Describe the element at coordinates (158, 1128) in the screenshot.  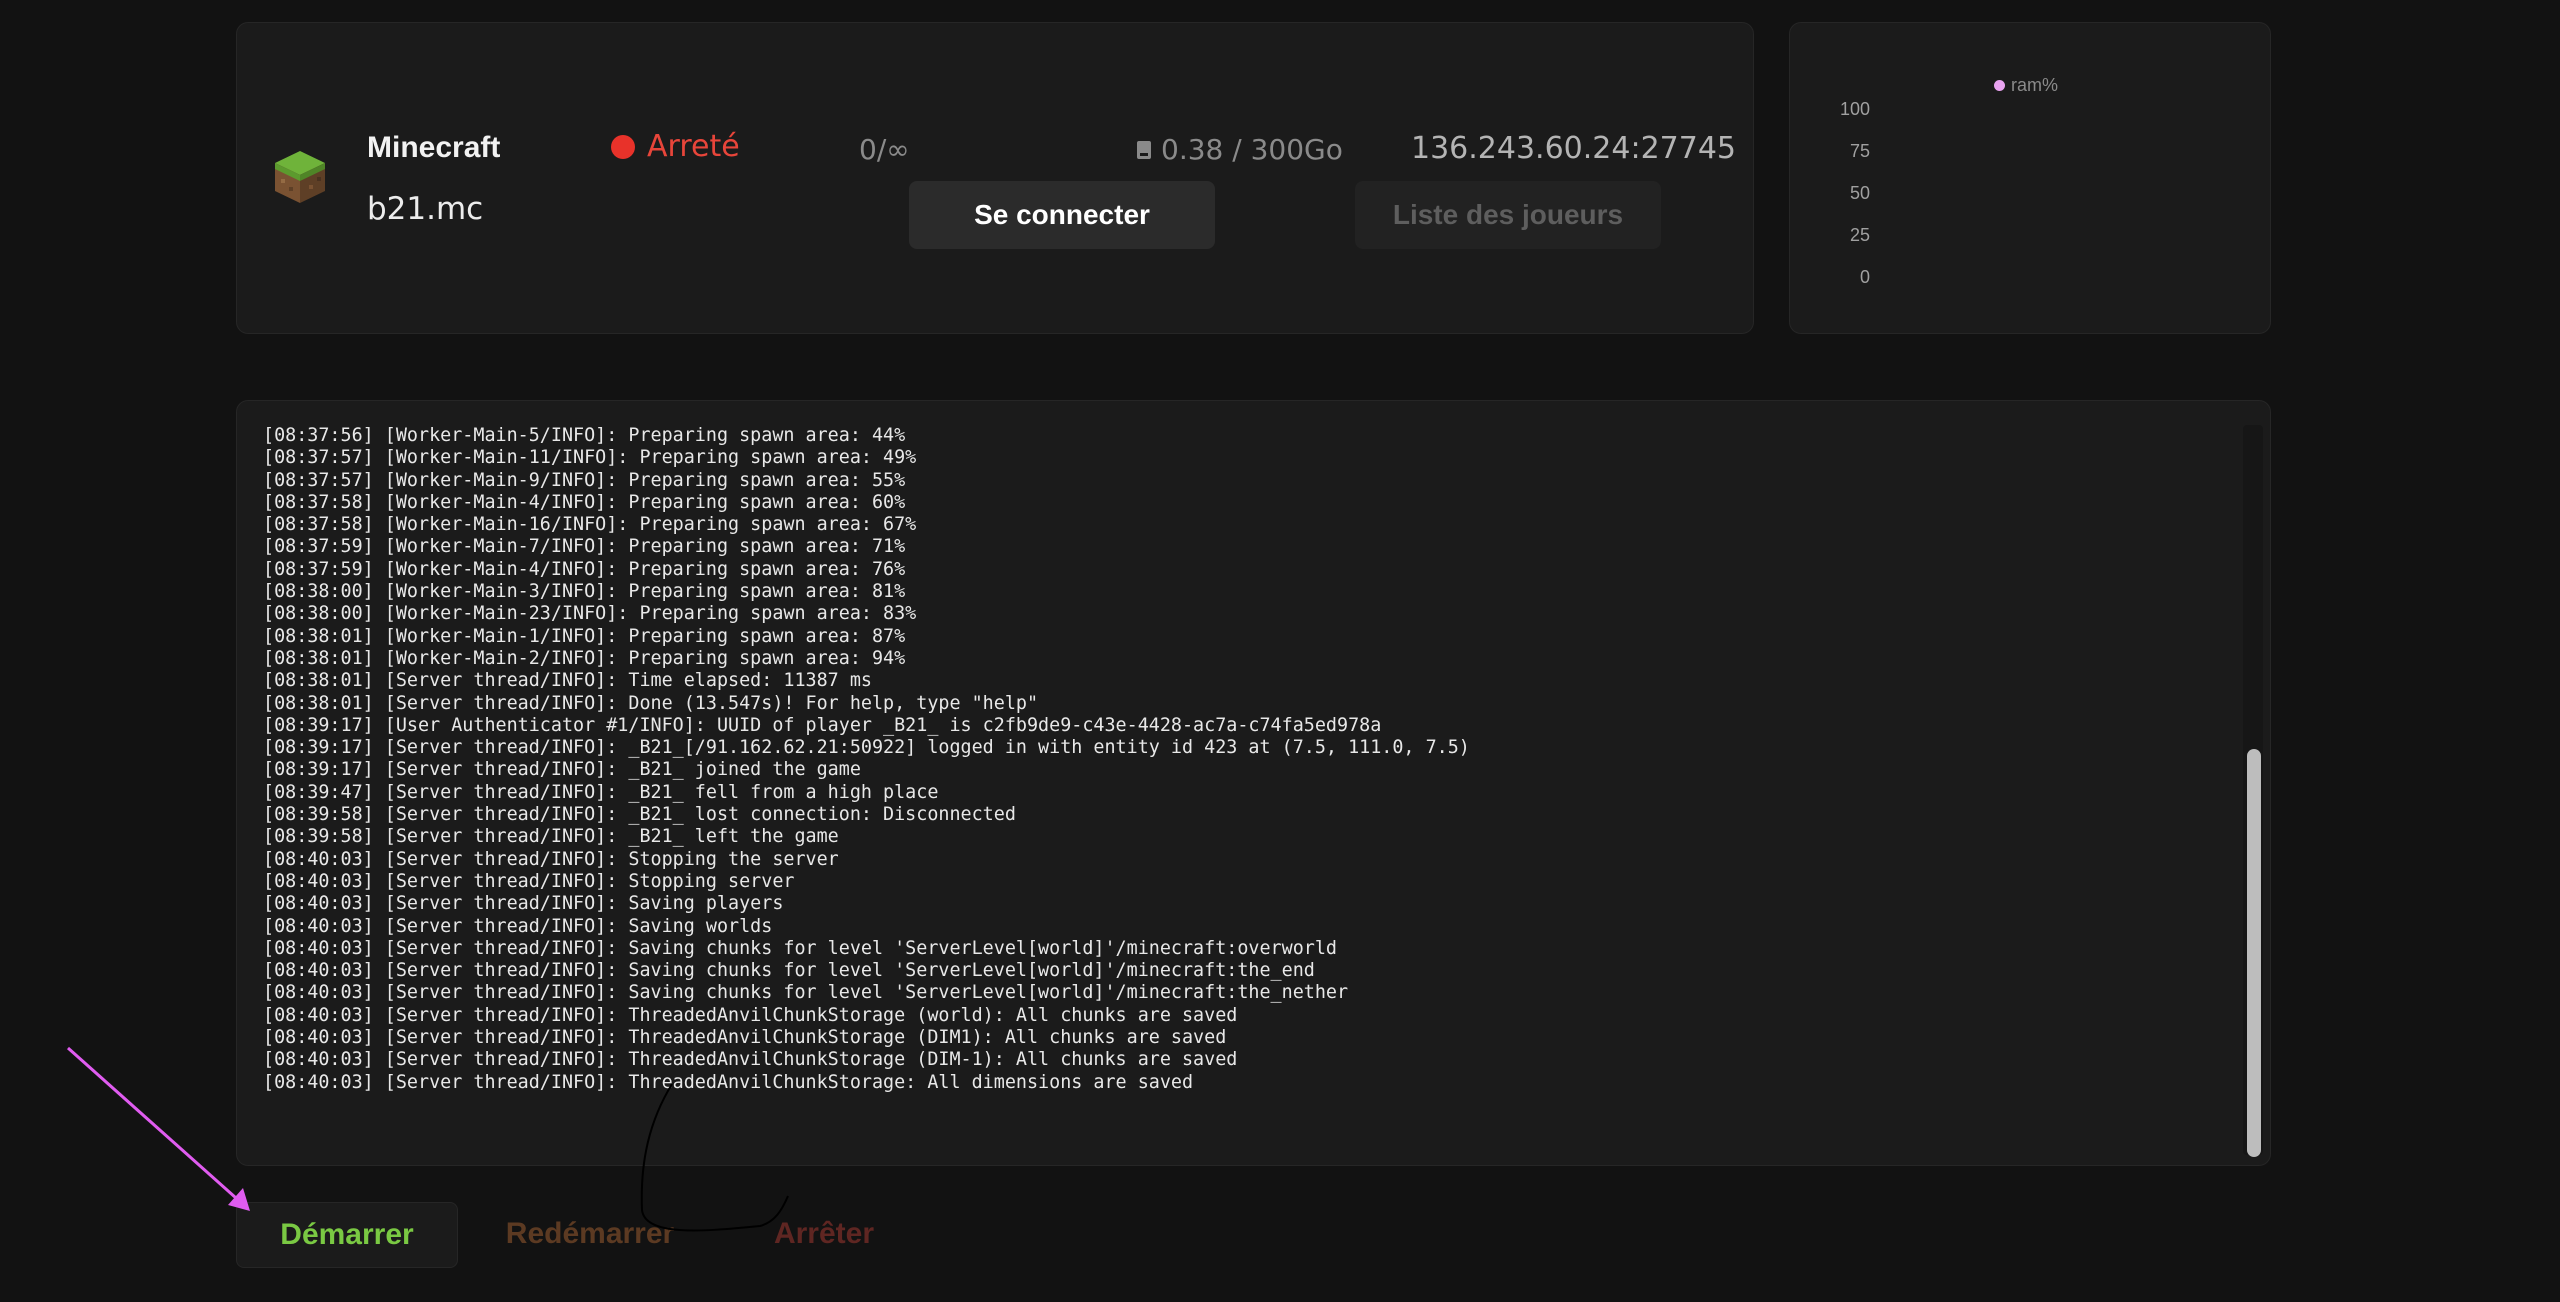
I see `arrow-pointer-icon` at that location.